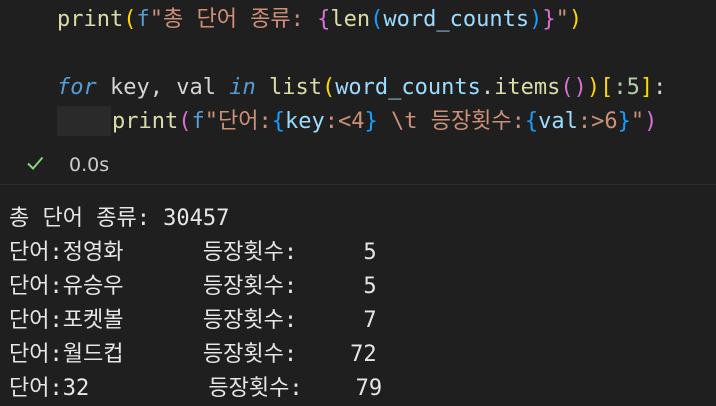  What do you see at coordinates (646, 87) in the screenshot?
I see `token-bracket: ]` at bounding box center [646, 87].